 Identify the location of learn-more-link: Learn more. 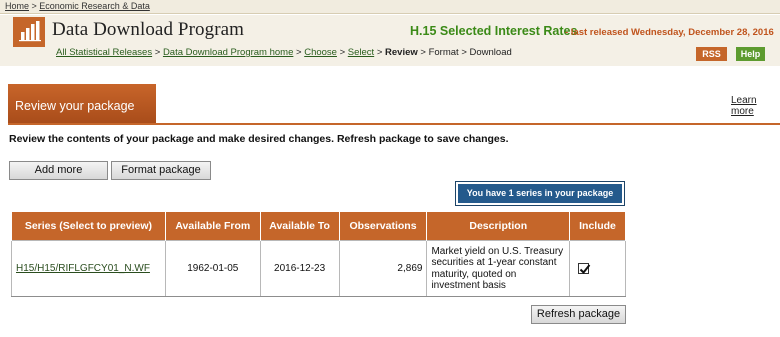
(755, 106).